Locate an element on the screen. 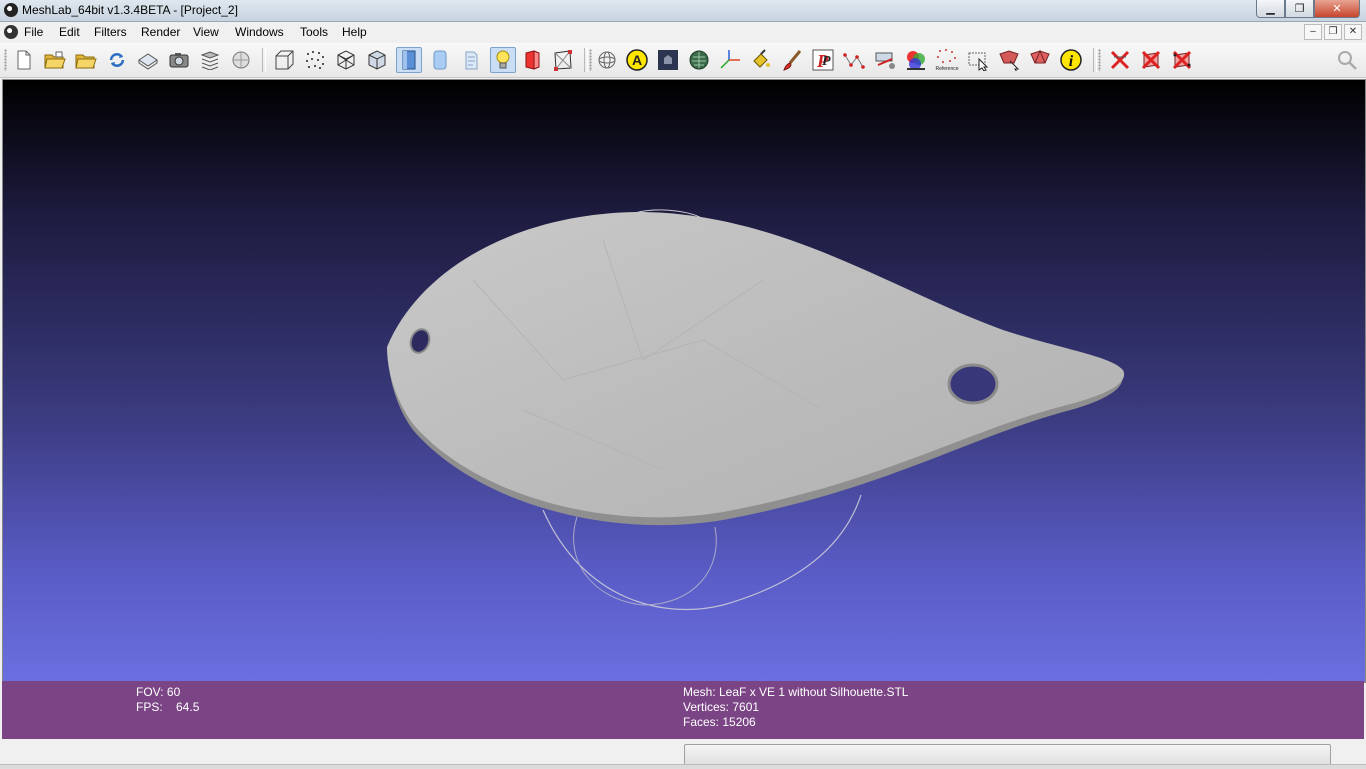 This screenshot has width=1366, height=769. align-icon is located at coordinates (854, 60).